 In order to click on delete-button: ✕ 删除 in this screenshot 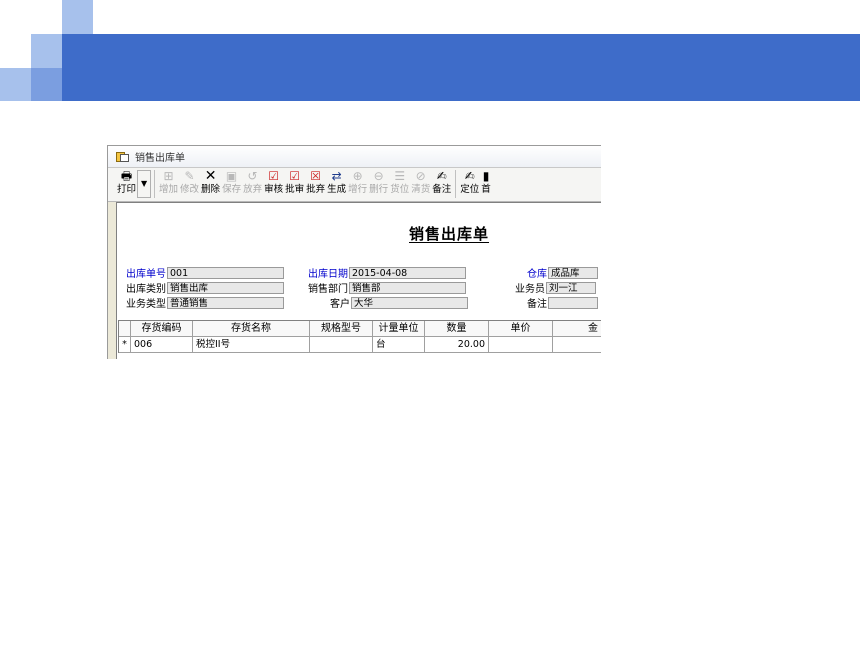, I will do `click(210, 184)`.